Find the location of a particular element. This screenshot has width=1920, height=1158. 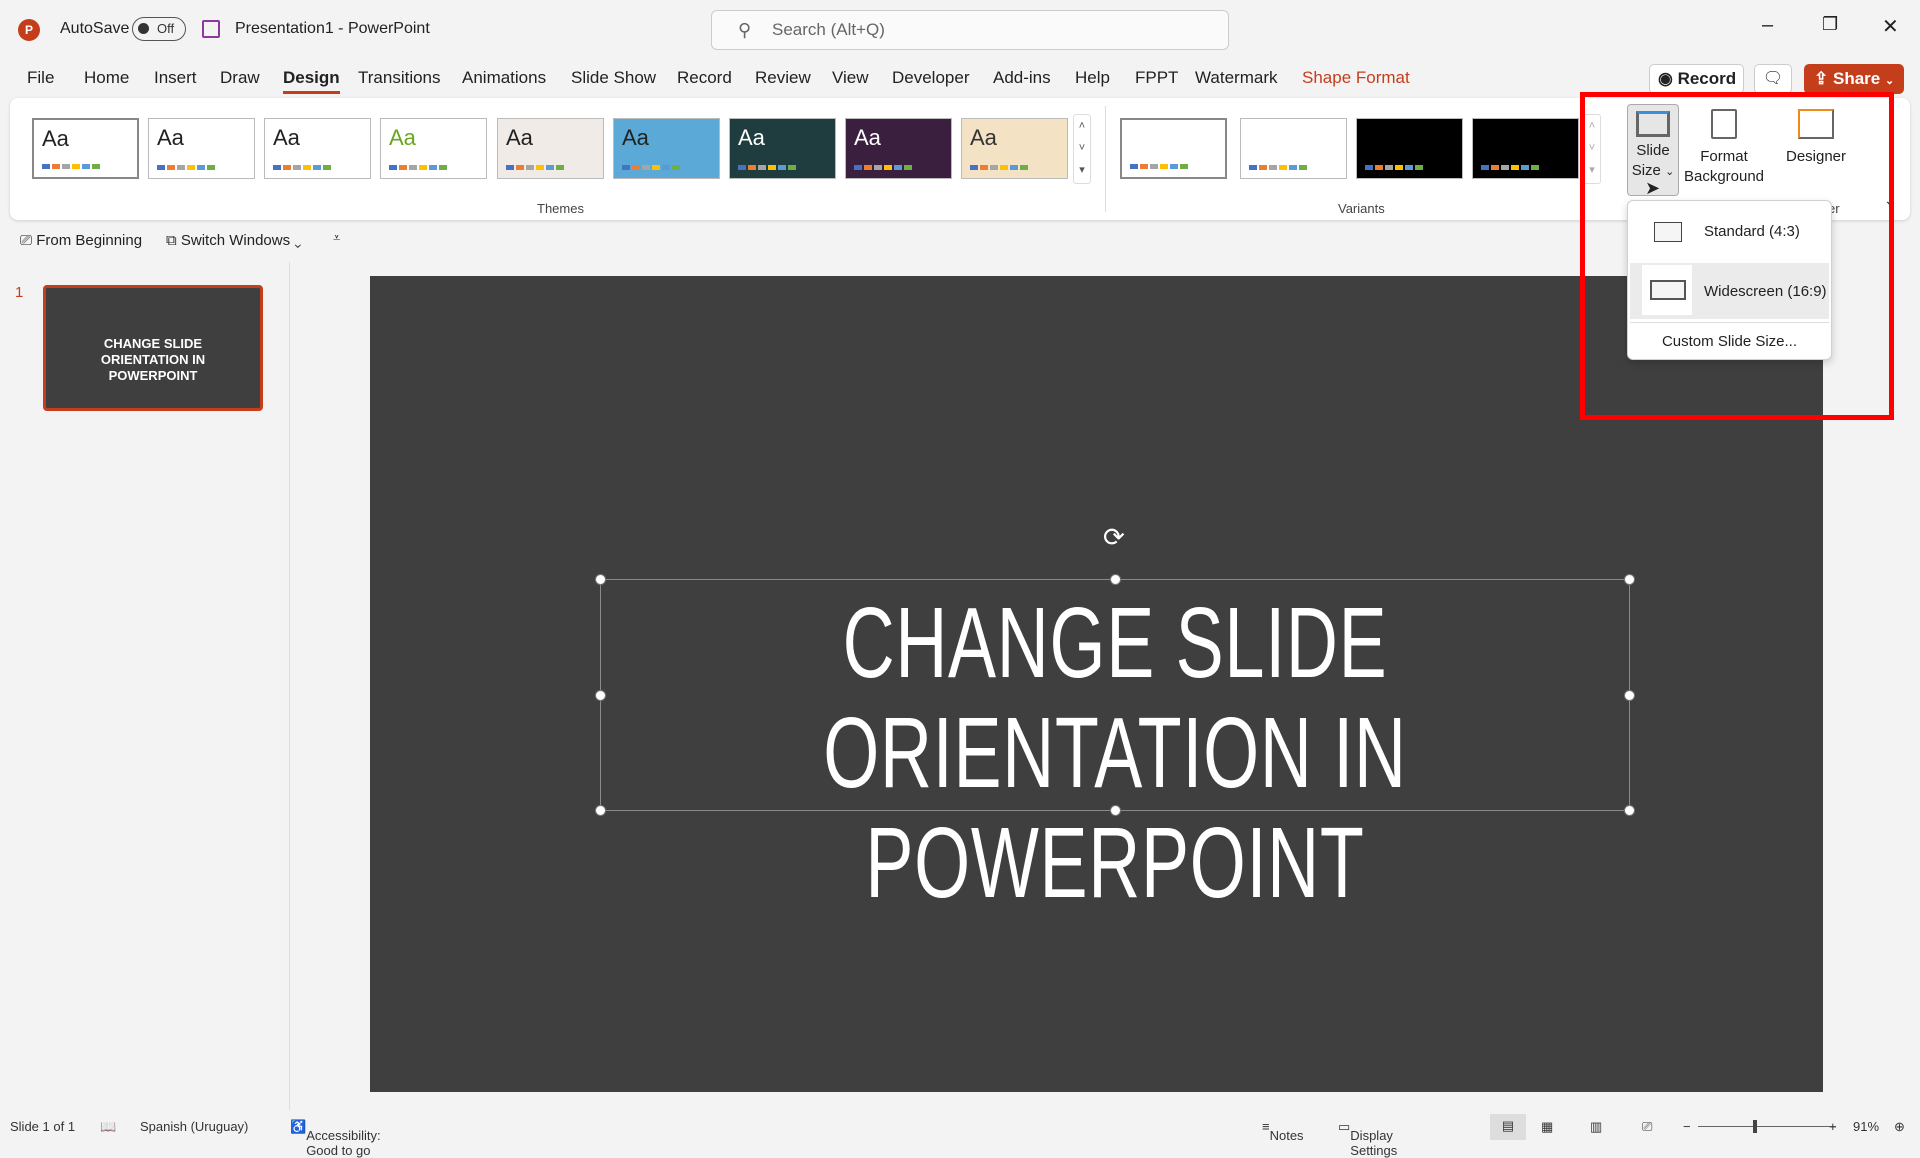

tab-review: Review is located at coordinates (783, 78).